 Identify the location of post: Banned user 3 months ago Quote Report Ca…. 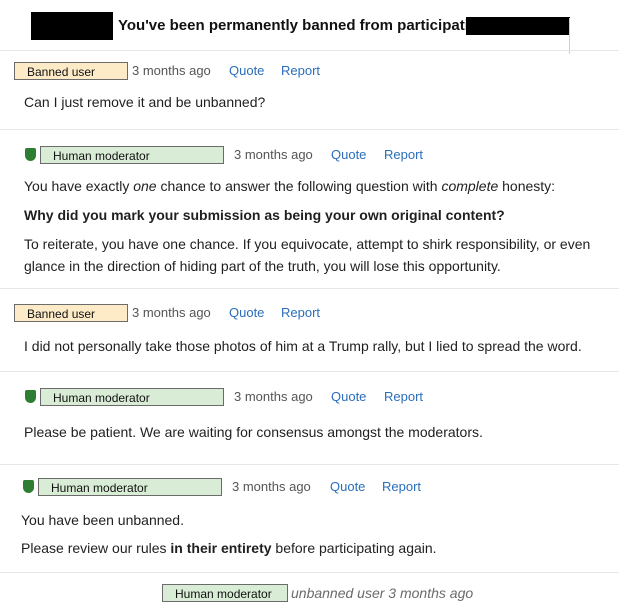
(309, 89).